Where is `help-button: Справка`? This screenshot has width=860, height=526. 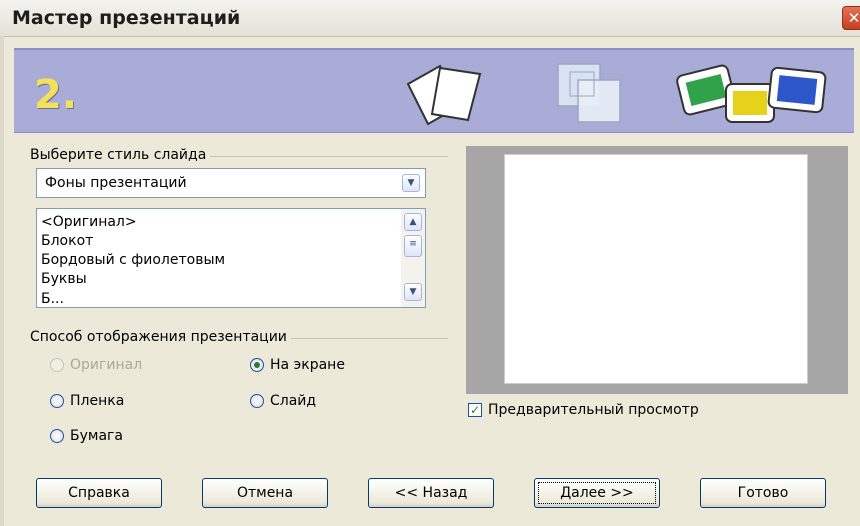
help-button: Справка is located at coordinates (99, 493).